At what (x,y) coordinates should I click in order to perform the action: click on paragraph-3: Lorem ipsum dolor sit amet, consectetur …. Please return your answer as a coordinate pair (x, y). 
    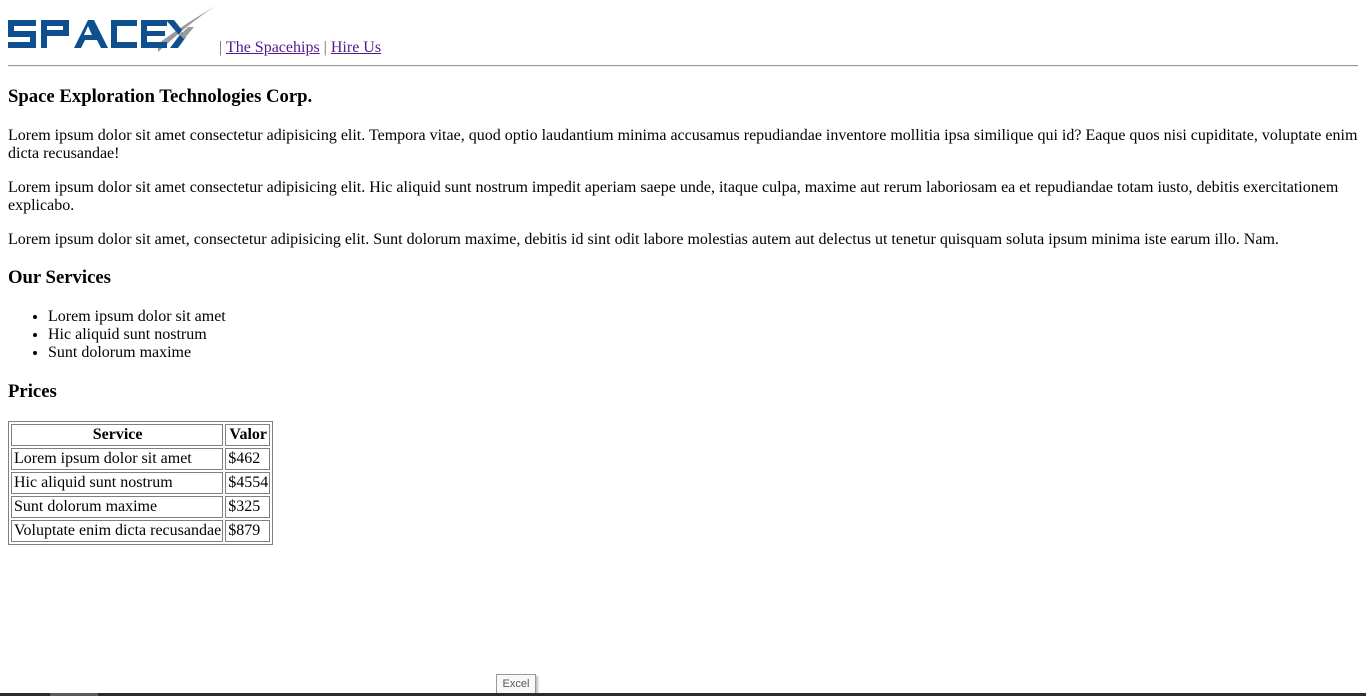
    Looking at the image, I should click on (643, 239).